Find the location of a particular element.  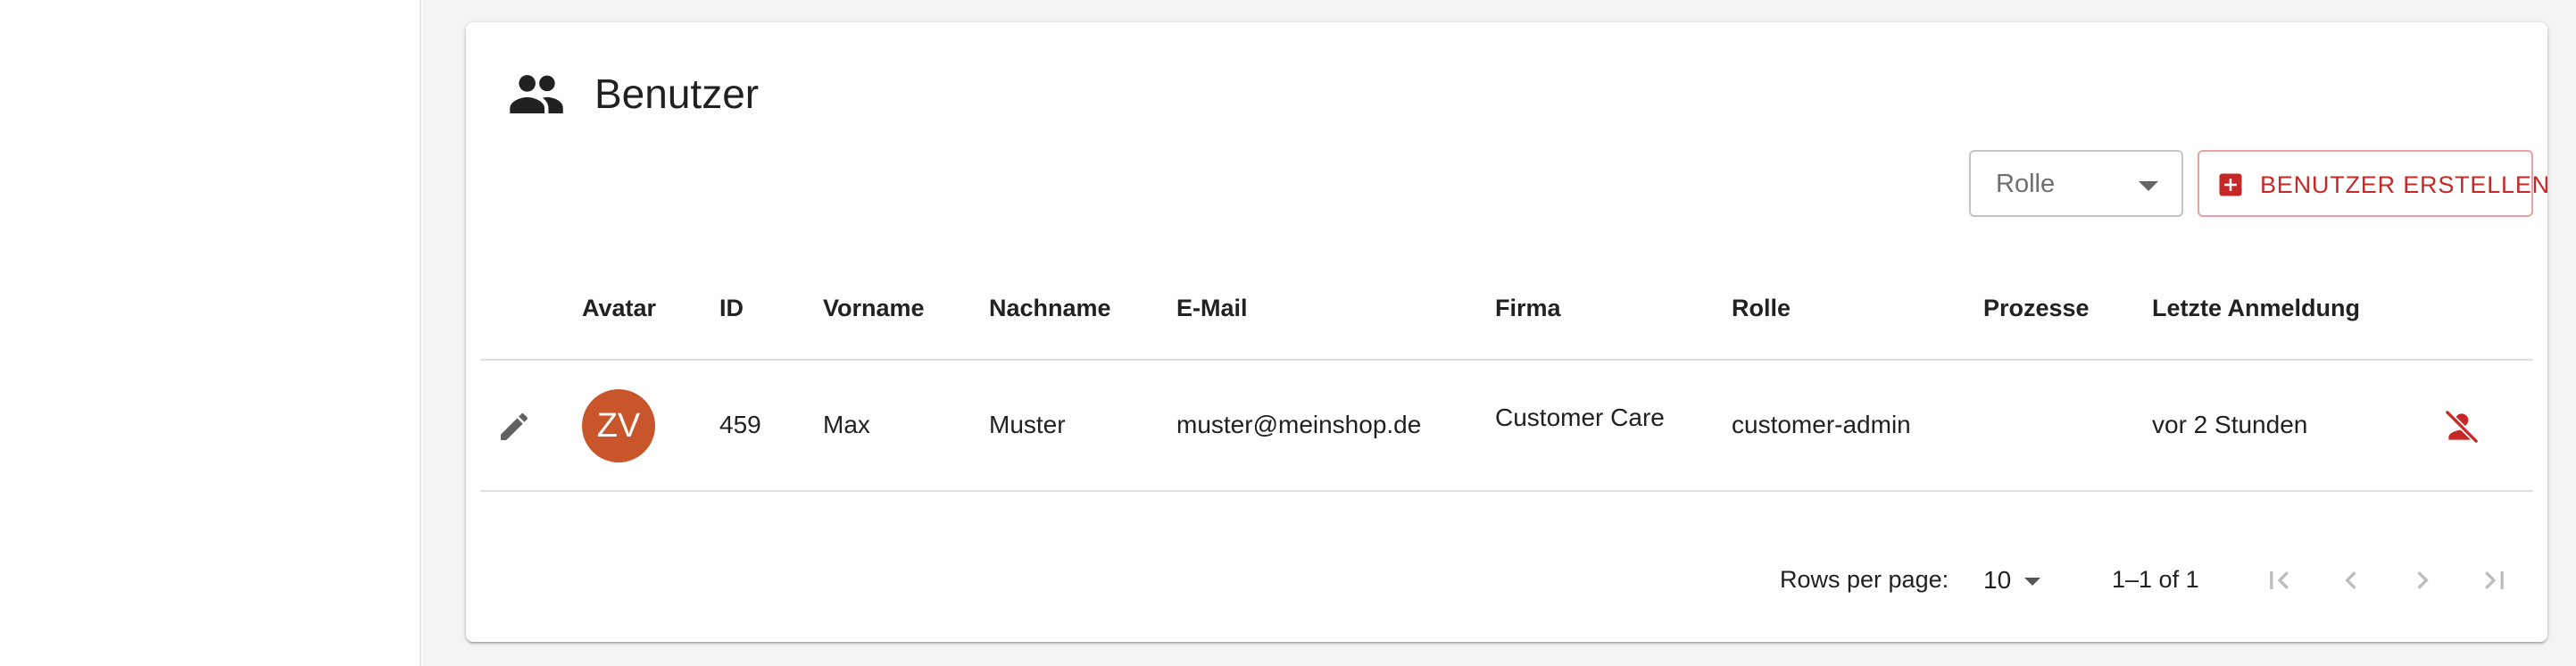

column-header-avatar: Avatar is located at coordinates (619, 308).